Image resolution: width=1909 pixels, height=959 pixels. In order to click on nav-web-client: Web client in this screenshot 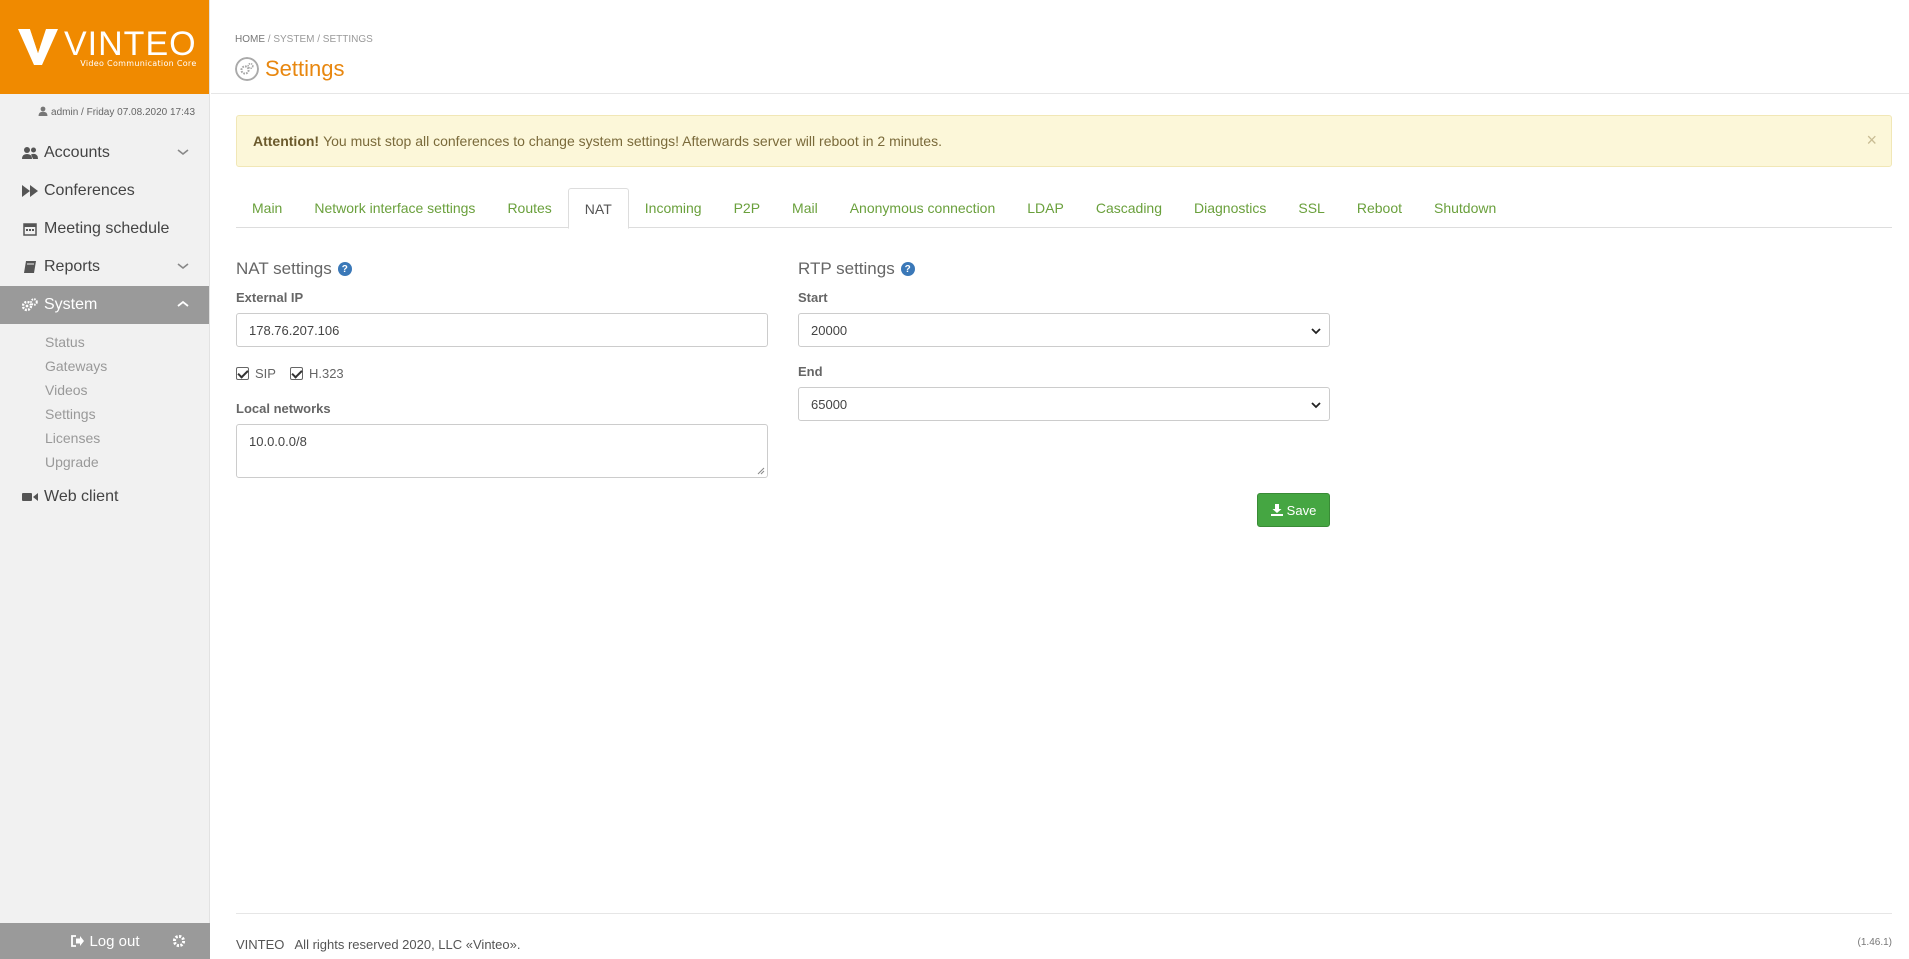, I will do `click(104, 497)`.